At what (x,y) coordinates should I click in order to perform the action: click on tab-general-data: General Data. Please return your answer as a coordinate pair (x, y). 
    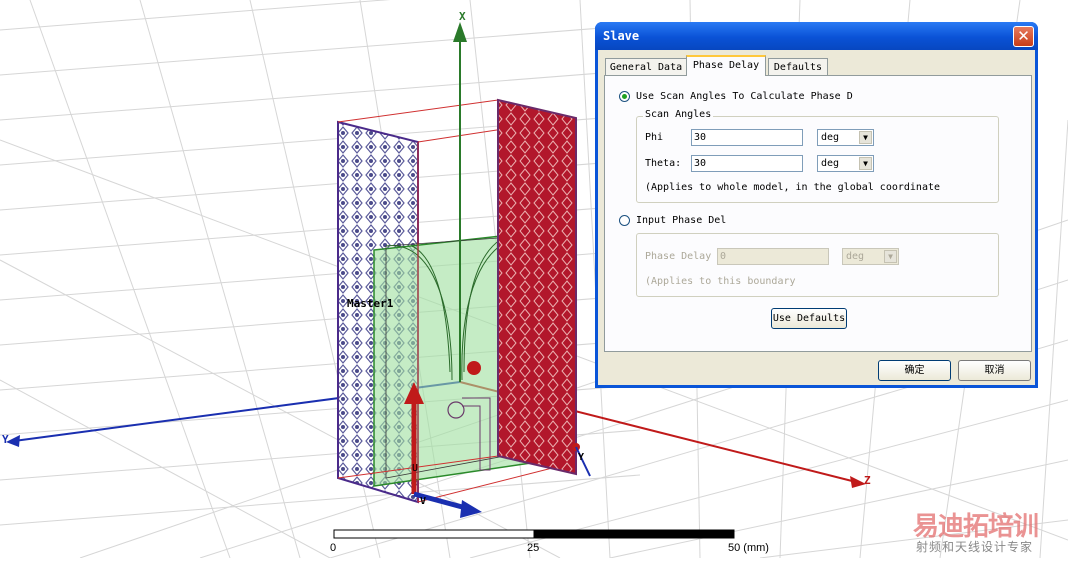
    Looking at the image, I should click on (646, 66).